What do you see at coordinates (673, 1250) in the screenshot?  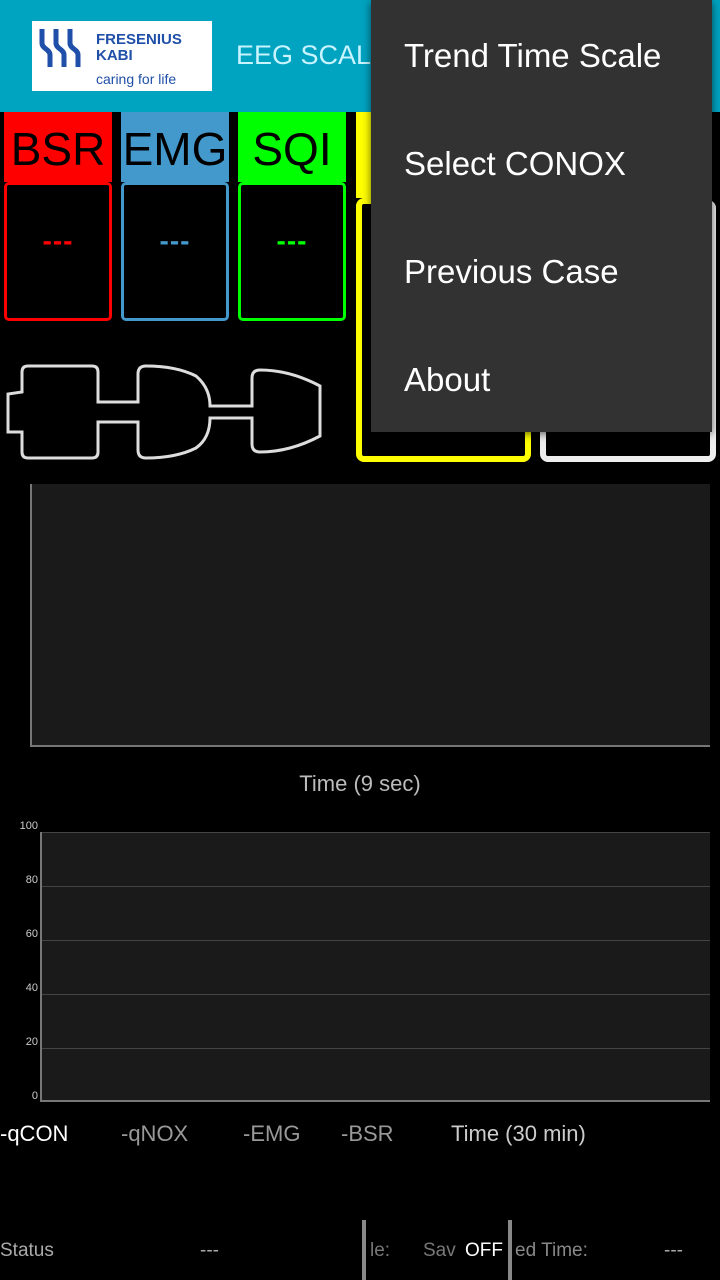 I see `elapsed-time-value: ---` at bounding box center [673, 1250].